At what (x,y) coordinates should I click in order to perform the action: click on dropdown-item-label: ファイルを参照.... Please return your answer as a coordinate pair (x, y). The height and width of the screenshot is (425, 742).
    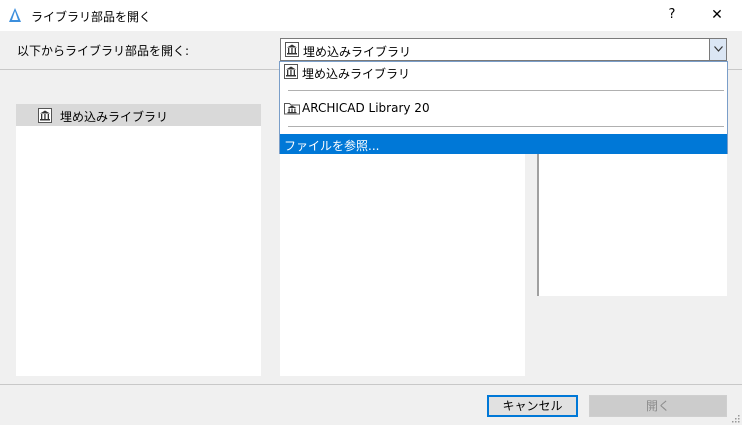
    Looking at the image, I should click on (332, 146).